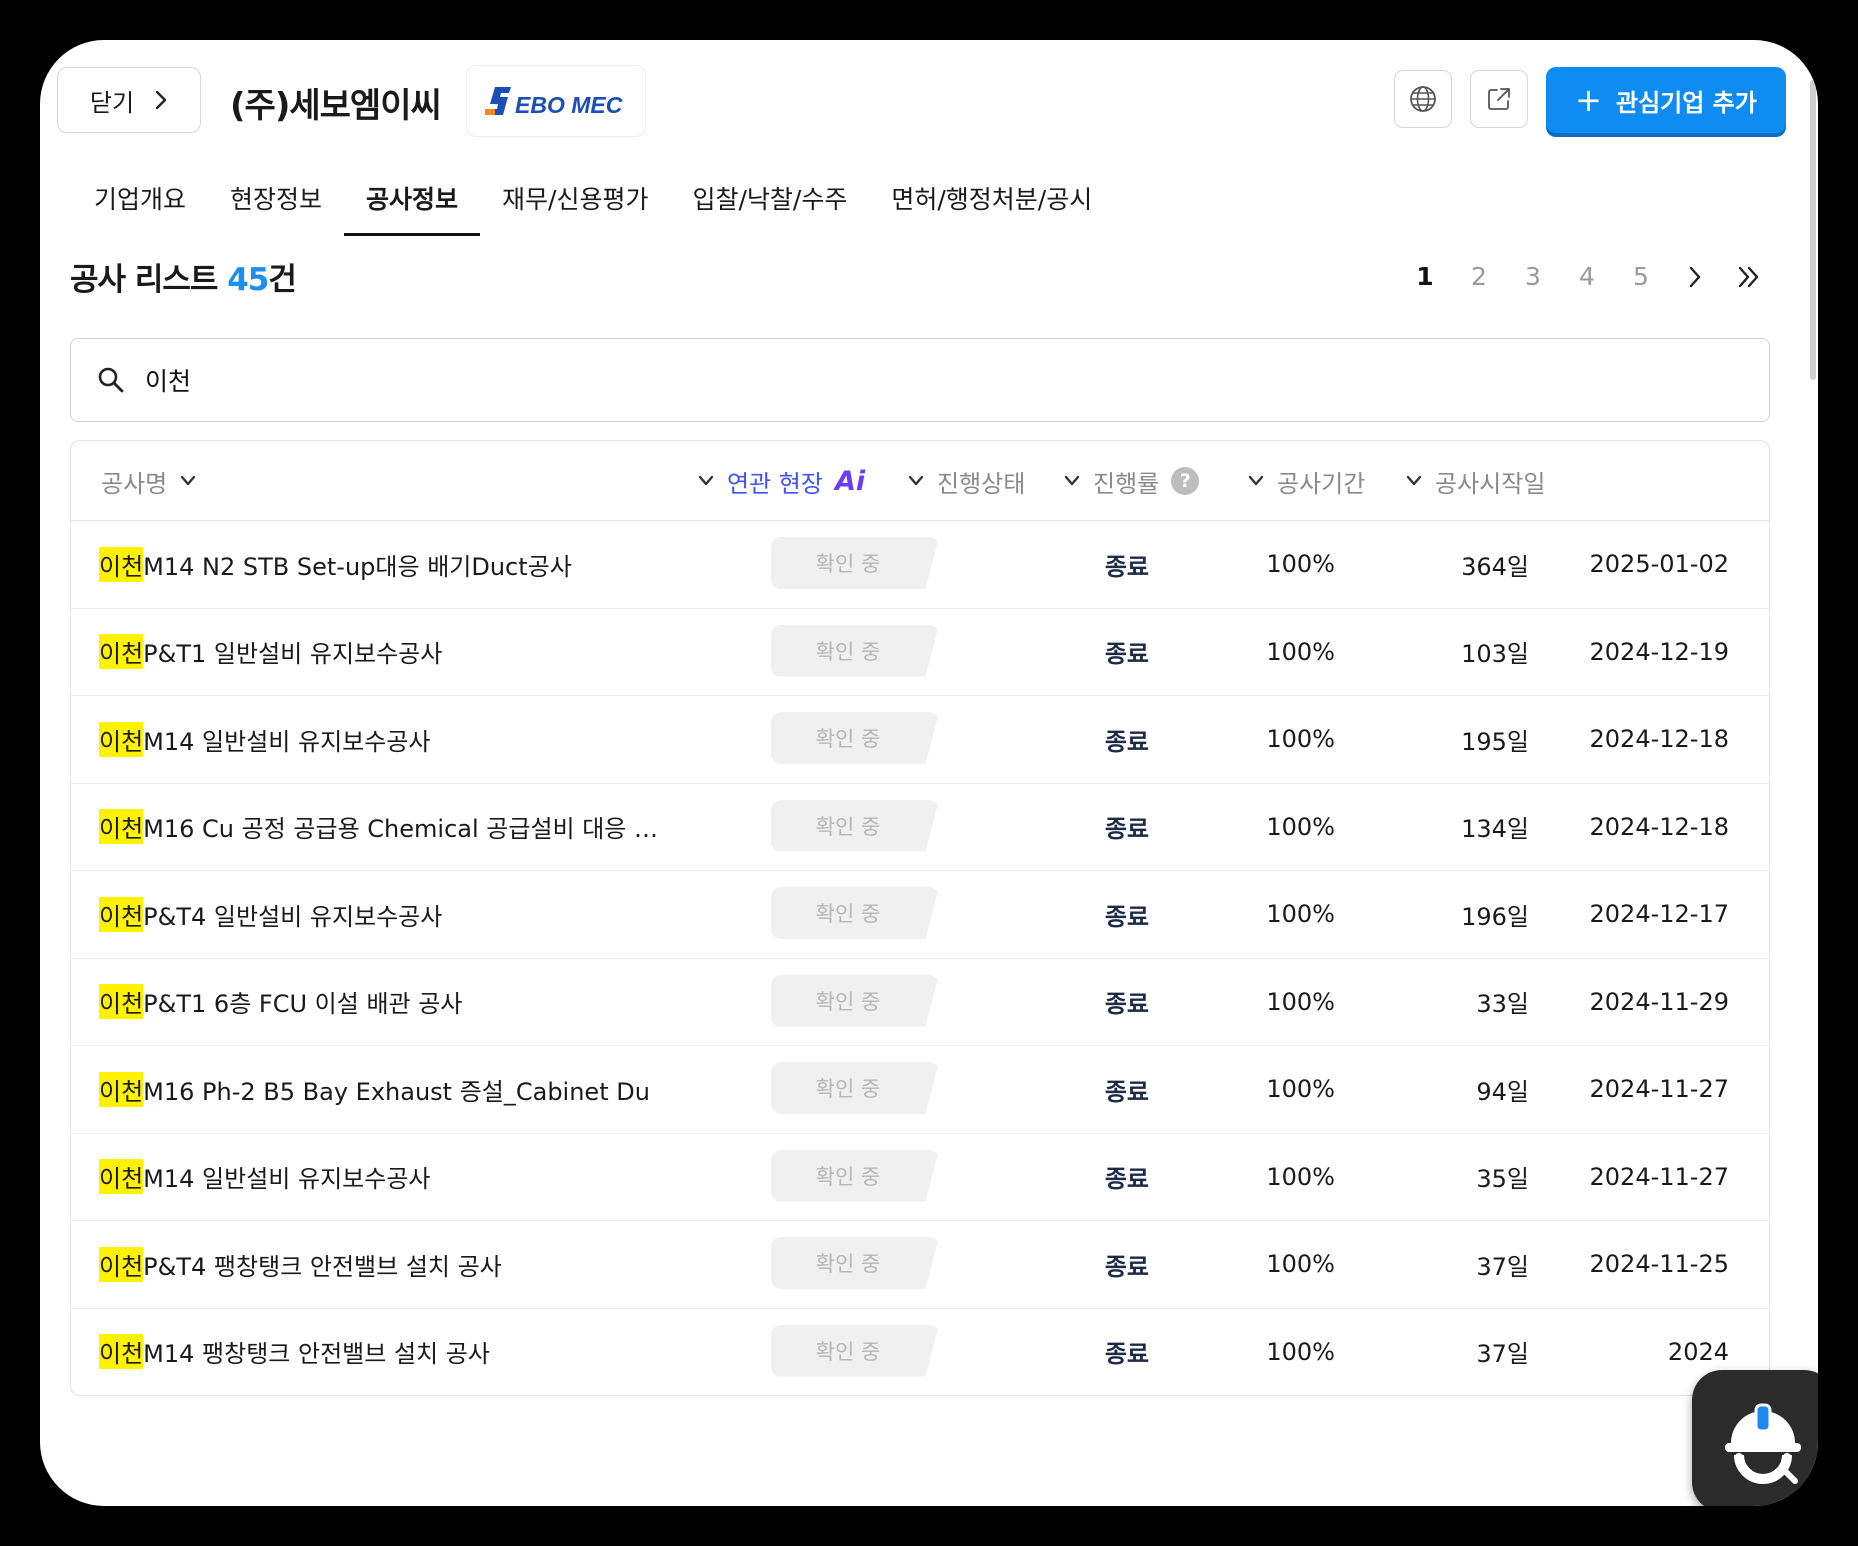 Image resolution: width=1858 pixels, height=1546 pixels. Describe the element at coordinates (1588, 100) in the screenshot. I see `plus-icon: +` at that location.